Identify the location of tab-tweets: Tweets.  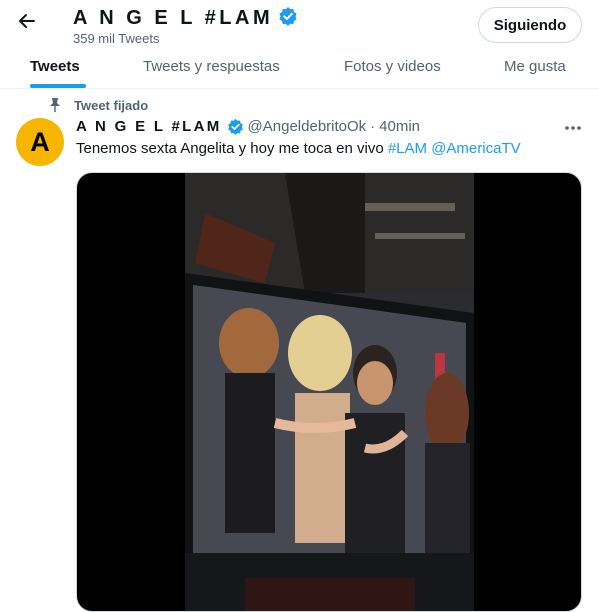
(55, 66).